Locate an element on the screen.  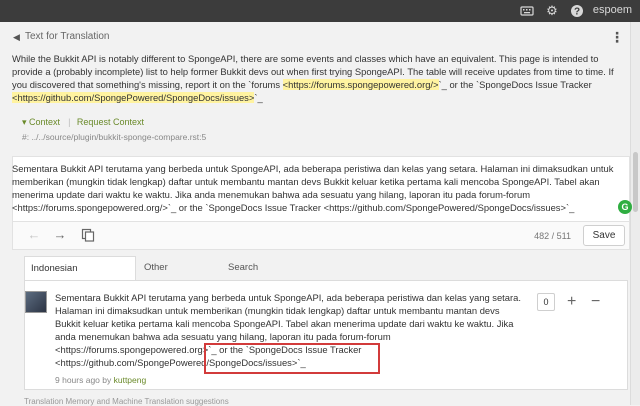
scrollbar-thumb is located at coordinates (635, 182).